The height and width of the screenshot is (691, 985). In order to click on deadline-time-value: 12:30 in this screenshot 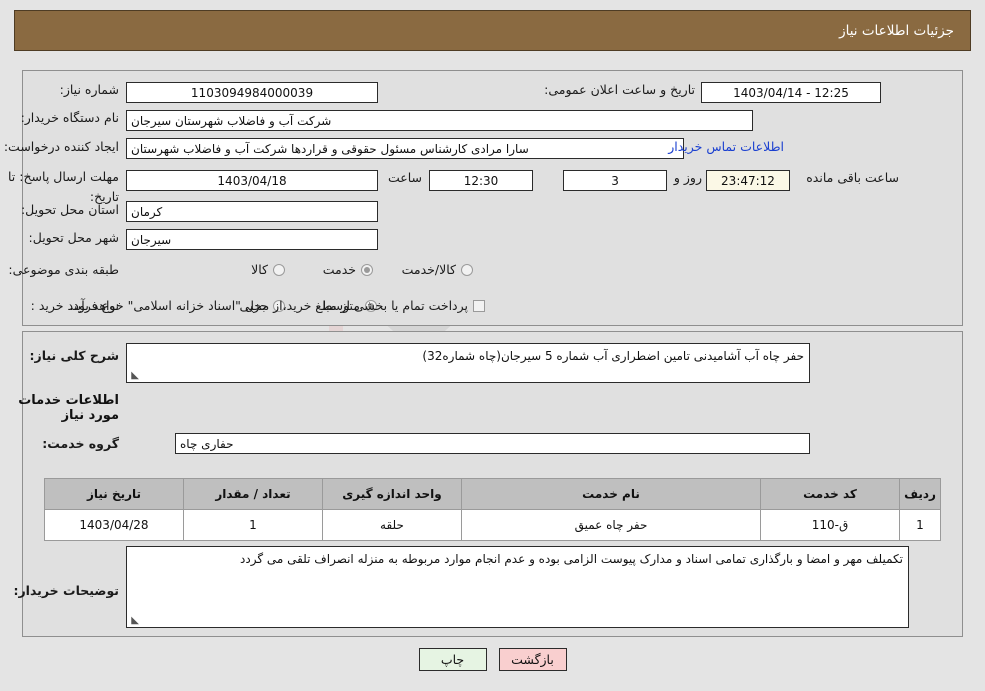, I will do `click(481, 180)`.